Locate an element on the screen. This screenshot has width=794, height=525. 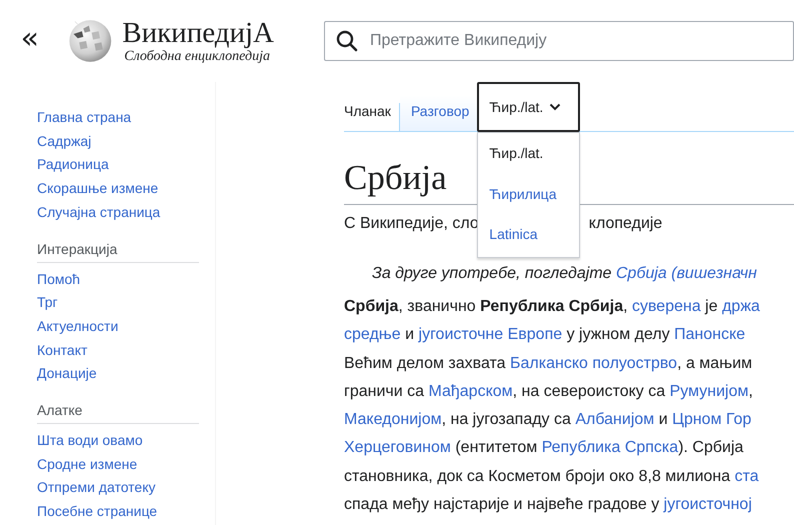
hatnote: За друге употребе, погледајте Србија (вишезначн is located at coordinates (565, 274).